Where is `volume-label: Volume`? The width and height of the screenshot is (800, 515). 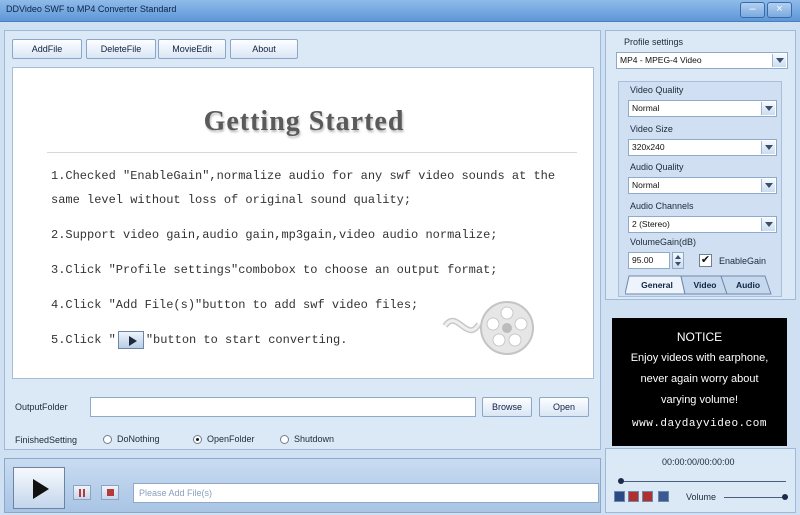 volume-label: Volume is located at coordinates (701, 497).